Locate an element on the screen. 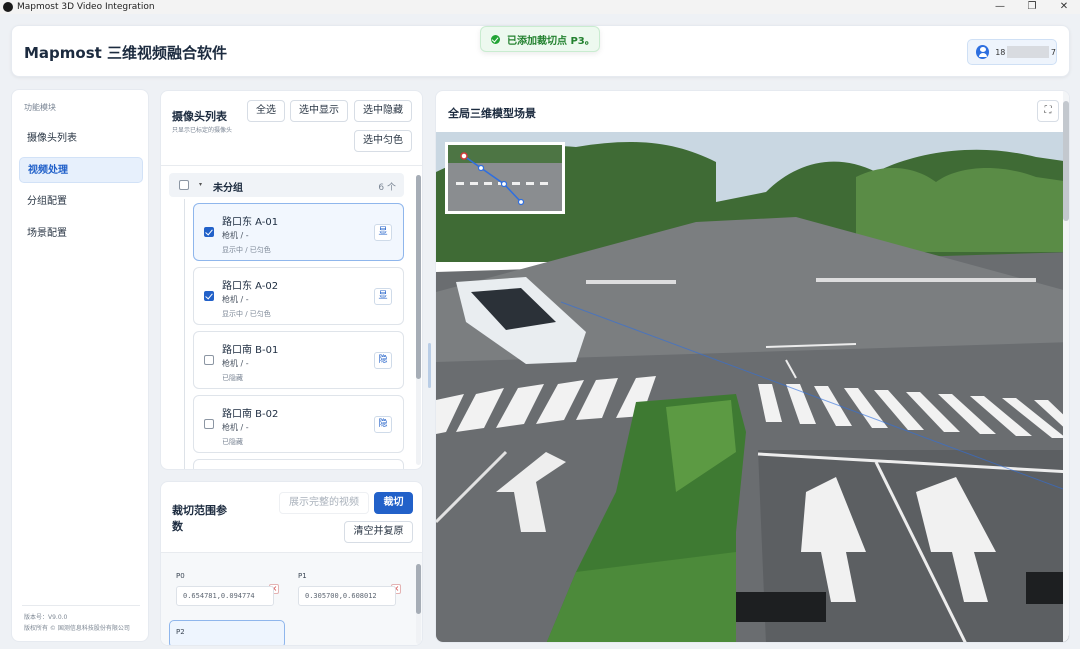 The width and height of the screenshot is (1080, 649). points-scroll-thumb is located at coordinates (418, 589).